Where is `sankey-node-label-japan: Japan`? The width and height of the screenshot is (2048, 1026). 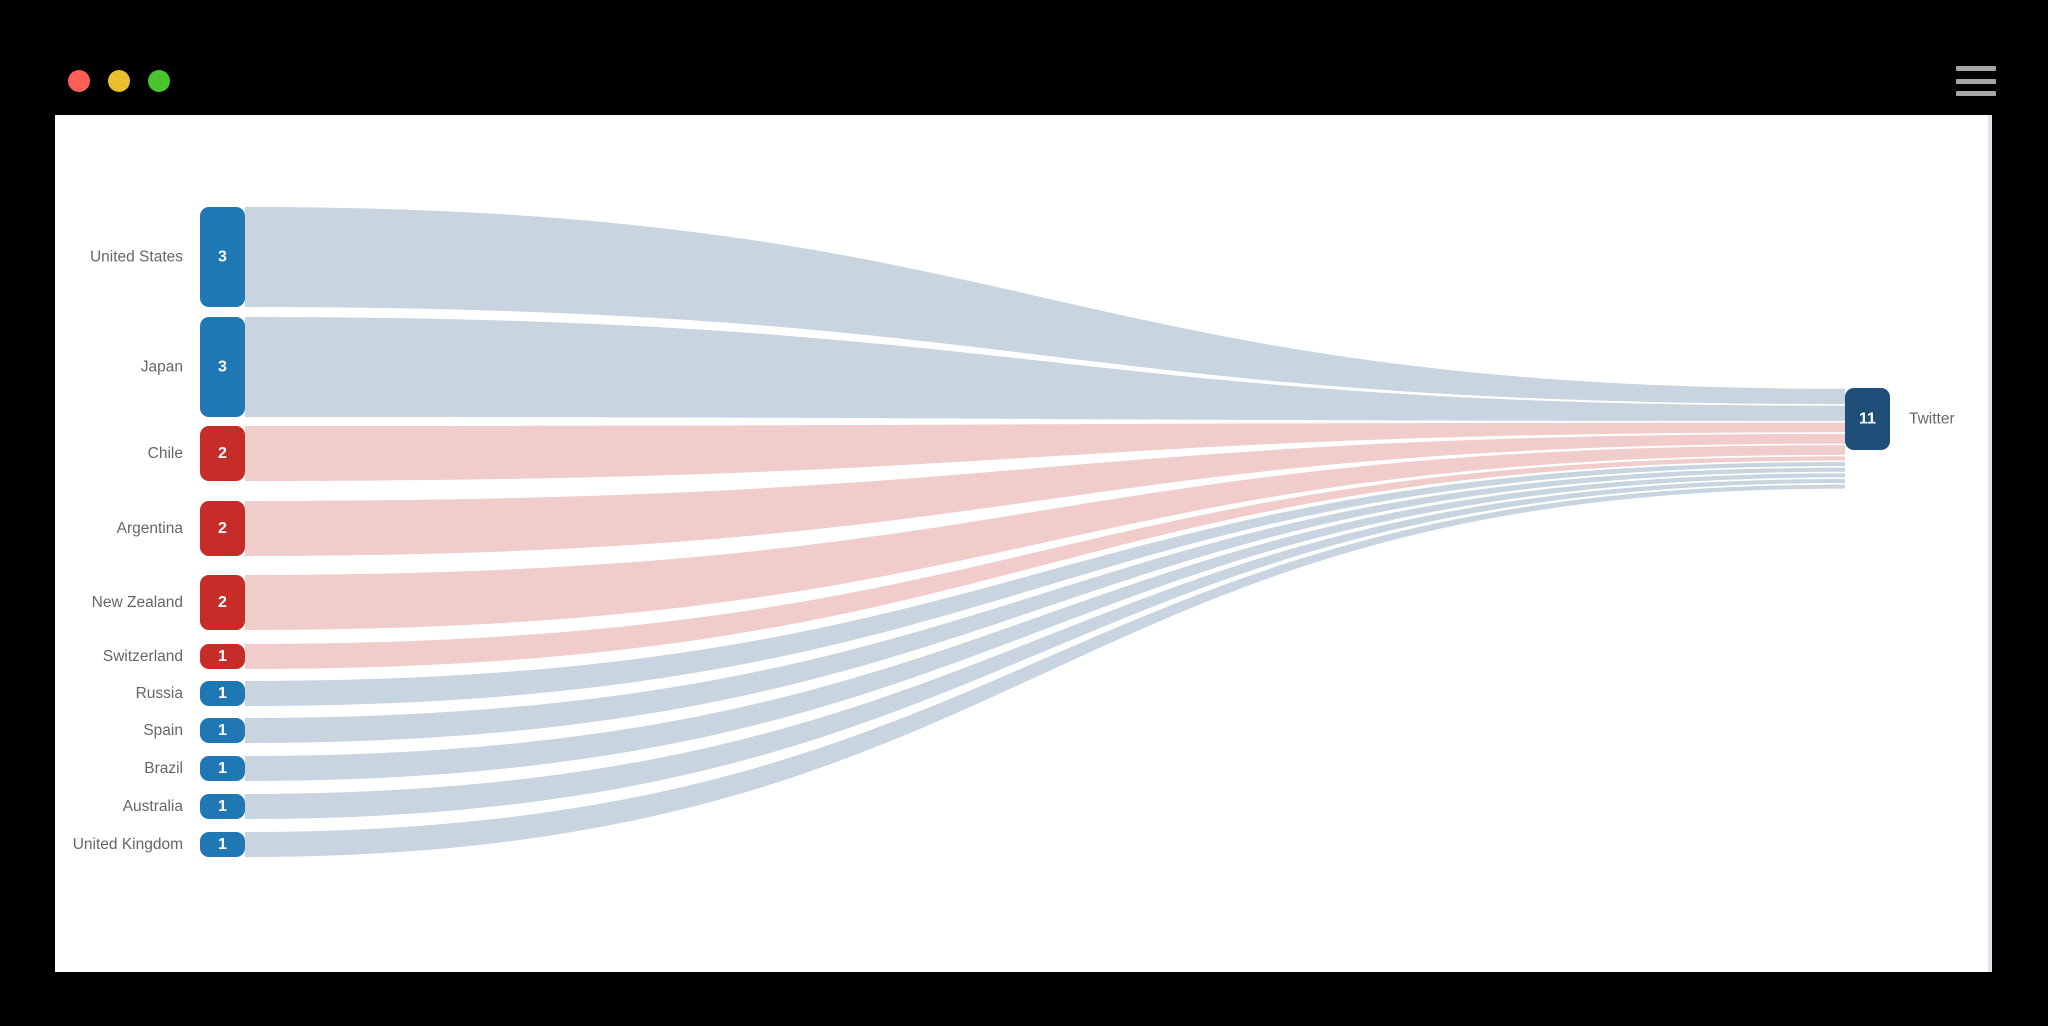
sankey-node-label-japan: Japan is located at coordinates (162, 367).